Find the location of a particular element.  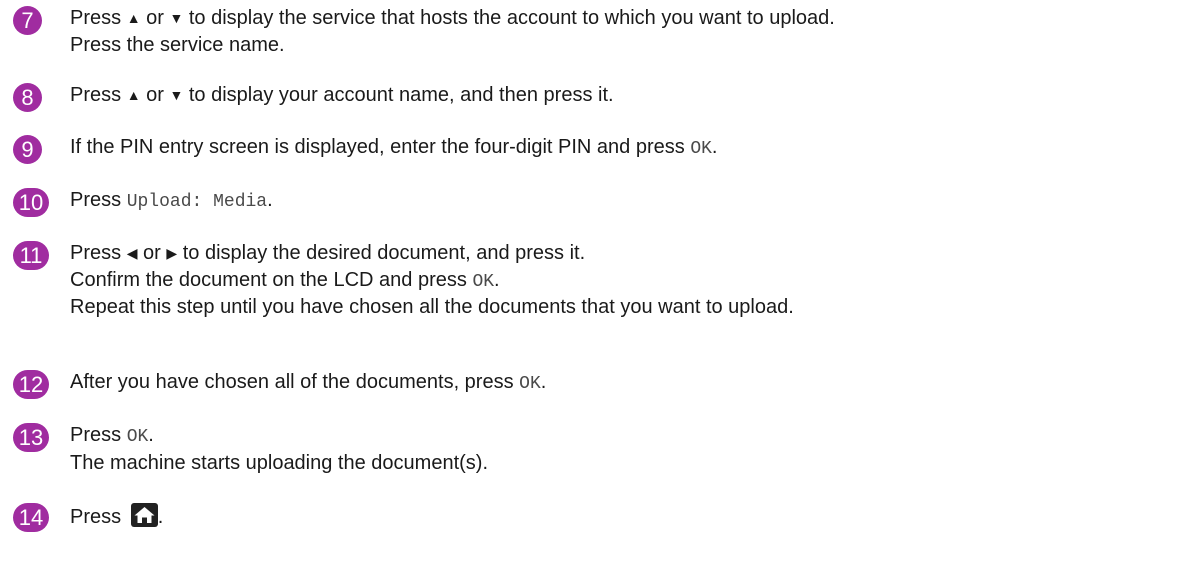

step-number-badge: 8 is located at coordinates (27, 97).